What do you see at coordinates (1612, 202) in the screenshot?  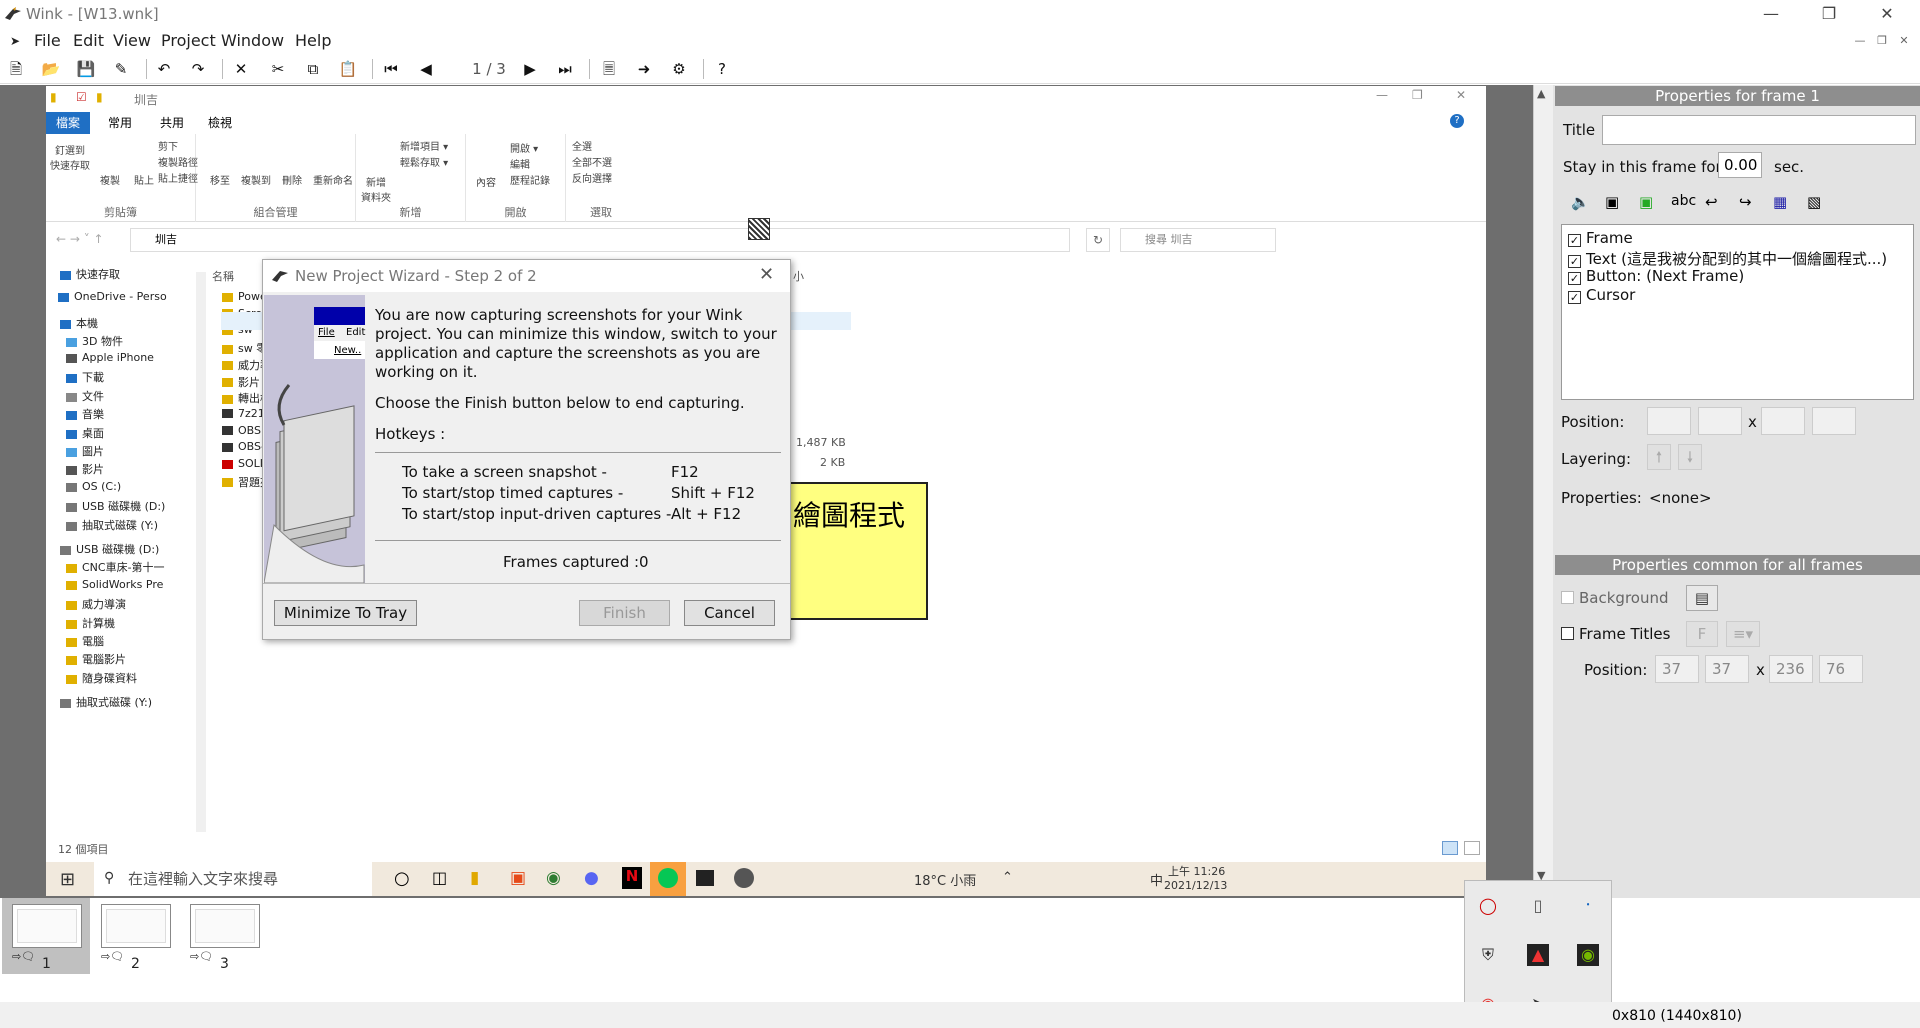 I see `add-text-icon: ▣` at bounding box center [1612, 202].